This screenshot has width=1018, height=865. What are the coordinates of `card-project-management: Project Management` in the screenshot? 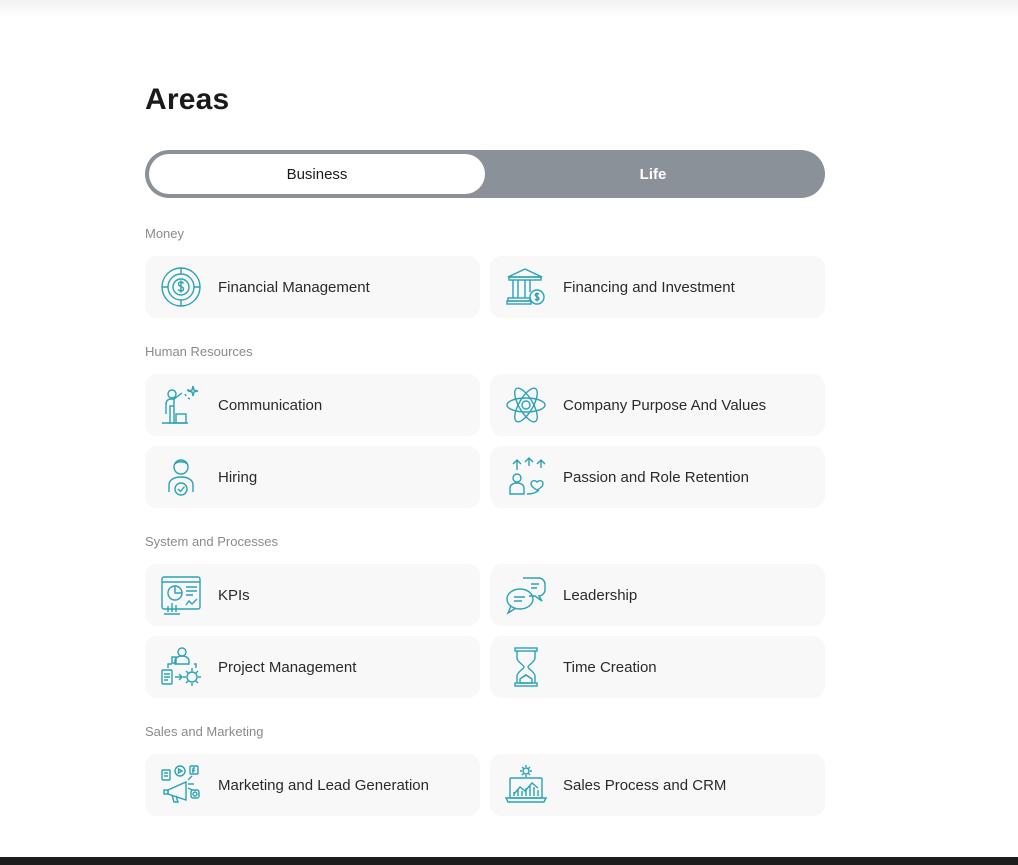 It's located at (312, 667).